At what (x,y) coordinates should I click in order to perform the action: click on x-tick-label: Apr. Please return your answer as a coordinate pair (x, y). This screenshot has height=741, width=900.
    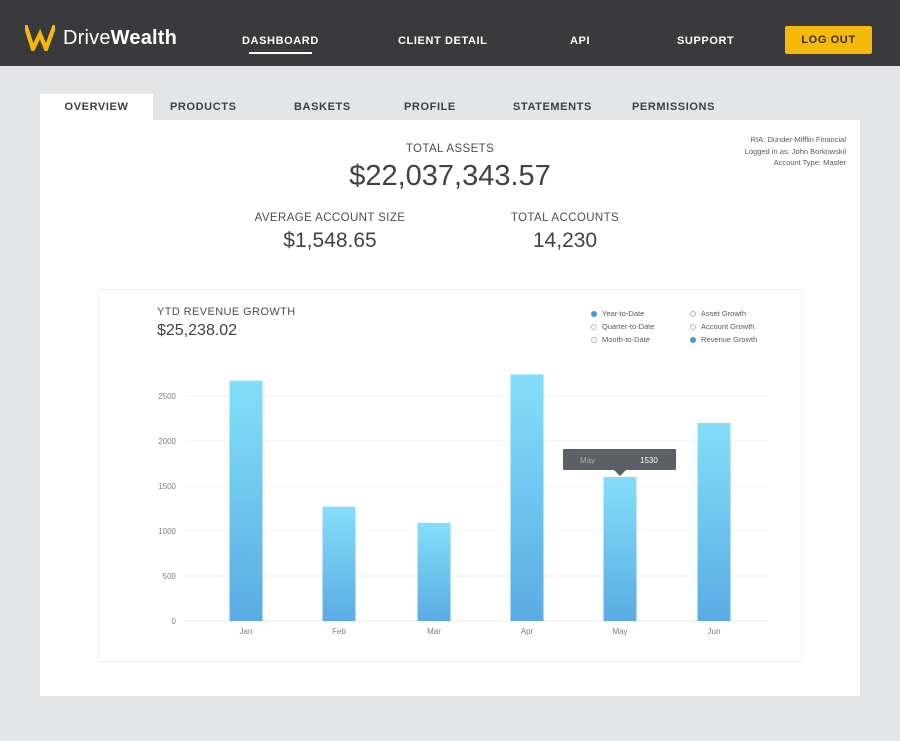
    Looking at the image, I should click on (527, 631).